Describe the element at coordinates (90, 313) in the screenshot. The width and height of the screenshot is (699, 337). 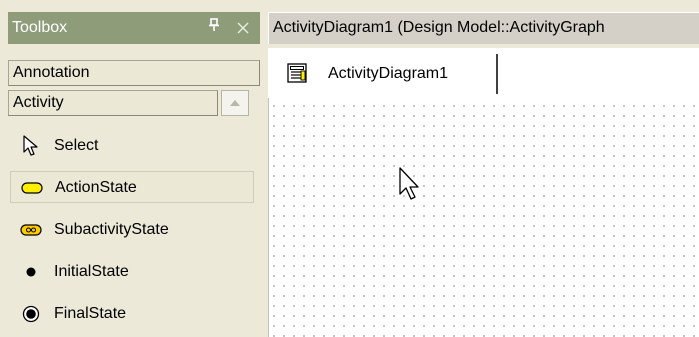
I see `tool-final-state-label: FinalState` at that location.